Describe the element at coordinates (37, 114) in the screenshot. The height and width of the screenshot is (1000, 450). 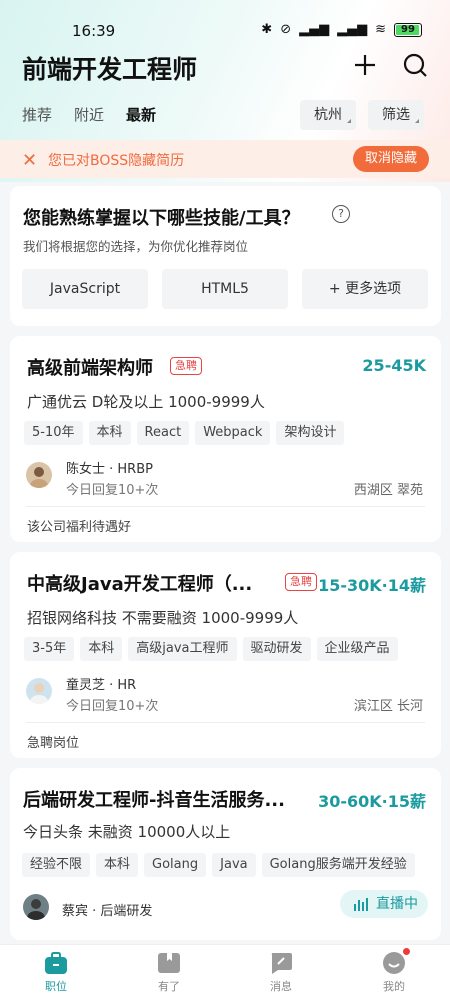
I see `tab-recommend: 推荐` at that location.